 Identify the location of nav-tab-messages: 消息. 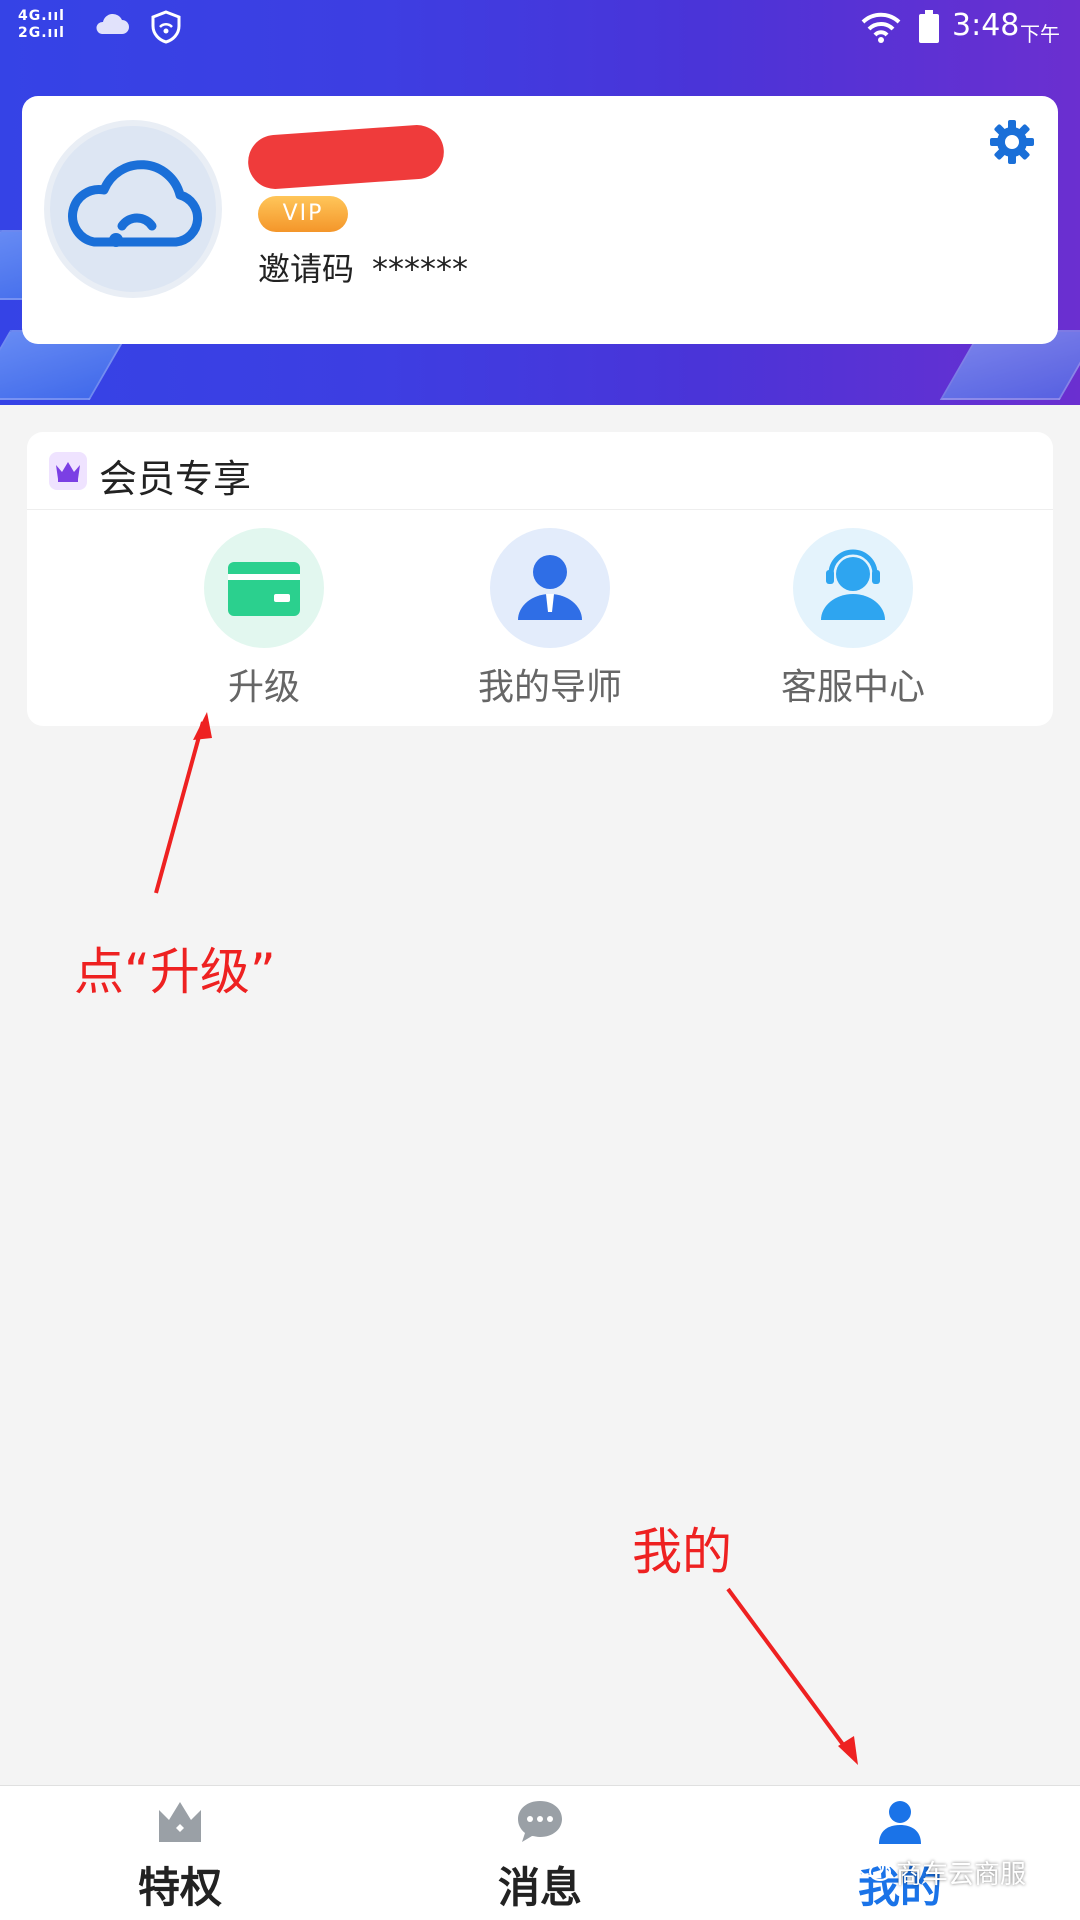
(540, 1856).